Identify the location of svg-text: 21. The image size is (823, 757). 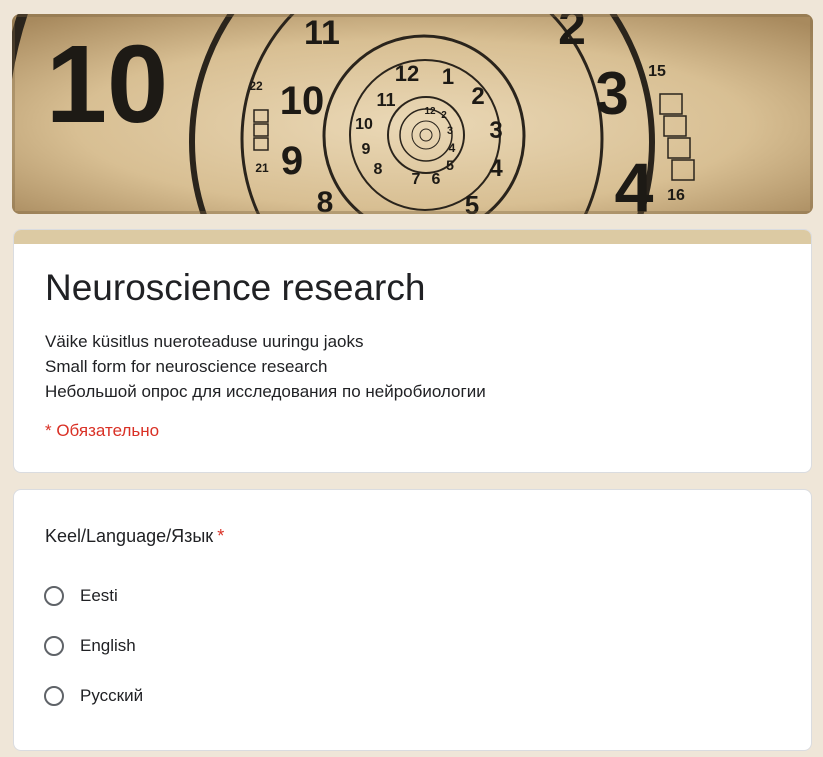
(262, 168).